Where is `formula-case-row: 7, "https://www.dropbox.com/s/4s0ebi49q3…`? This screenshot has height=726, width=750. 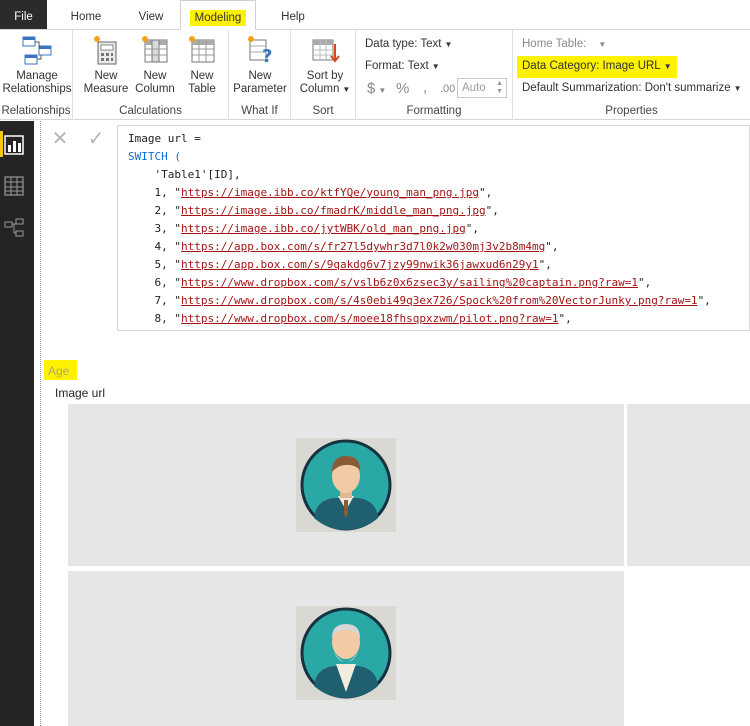
formula-case-row: 7, "https://www.dropbox.com/s/4s0ebi49q3… is located at coordinates (432, 300).